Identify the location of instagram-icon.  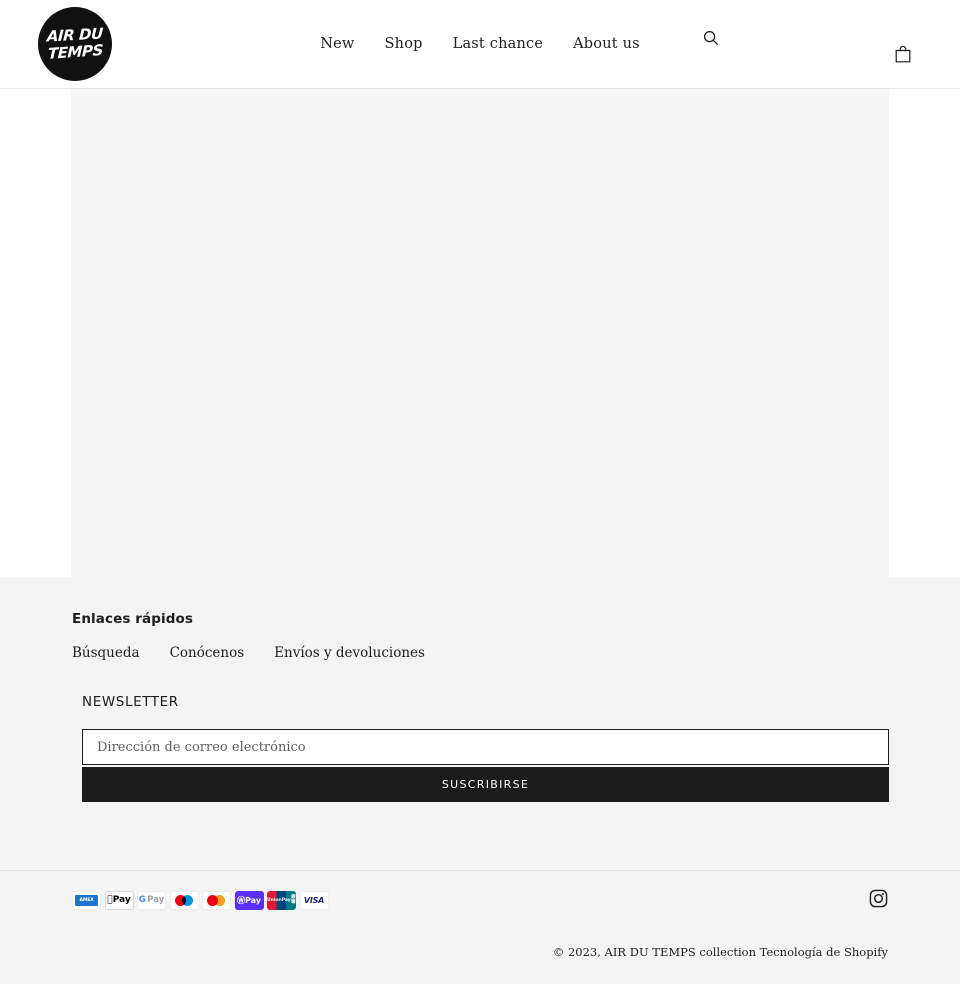
(878, 900).